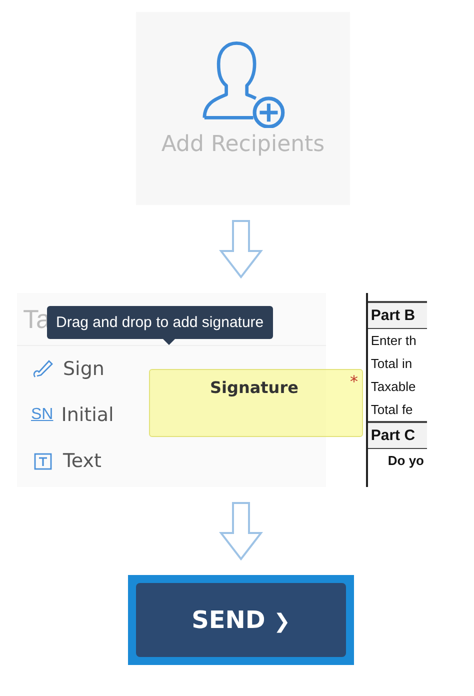  Describe the element at coordinates (392, 410) in the screenshot. I see `document-text: Total fe` at that location.